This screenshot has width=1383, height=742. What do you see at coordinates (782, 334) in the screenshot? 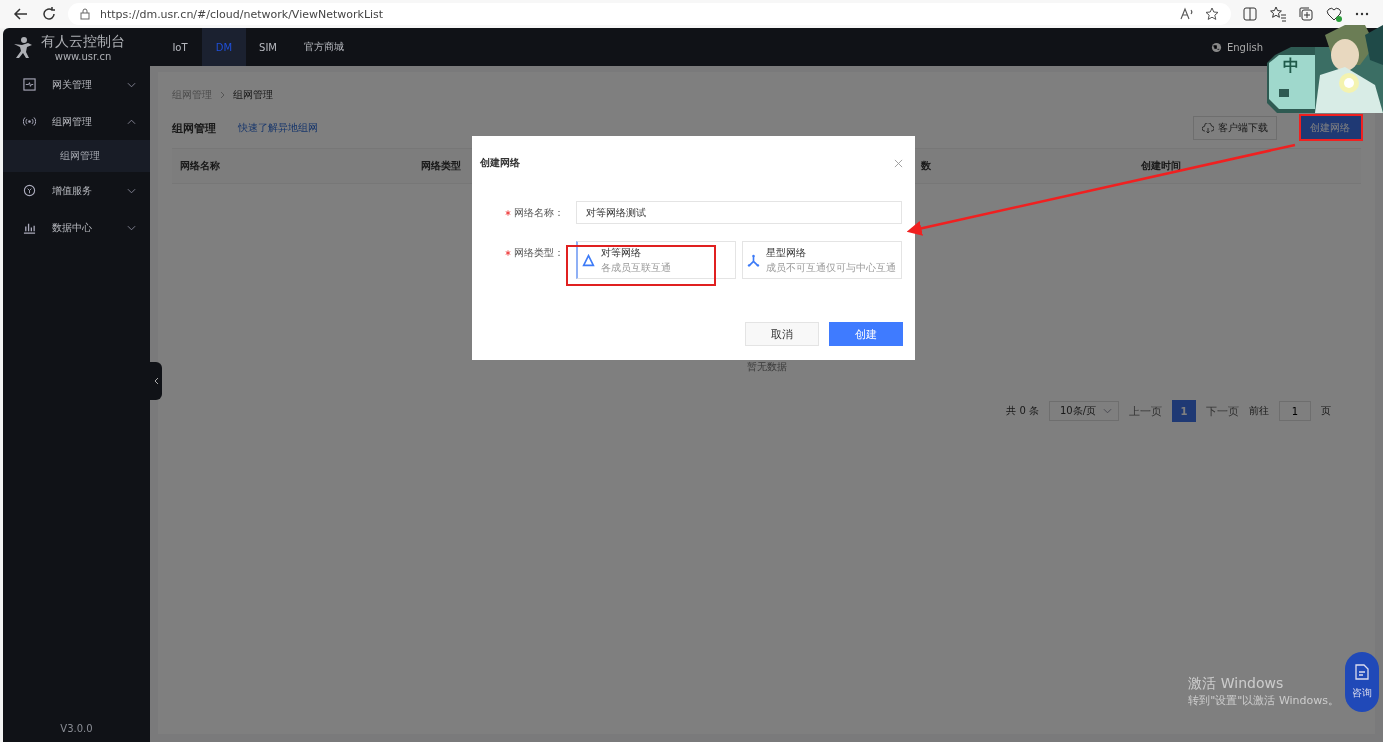
I see `cancel-button: 取消` at bounding box center [782, 334].